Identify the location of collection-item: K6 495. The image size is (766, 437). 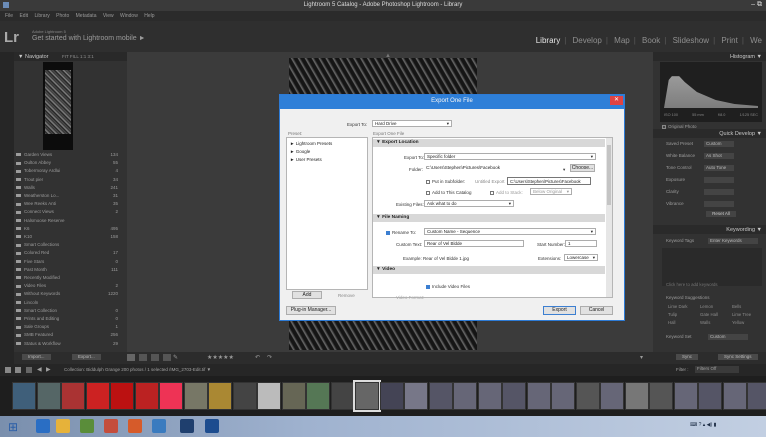
(69, 229).